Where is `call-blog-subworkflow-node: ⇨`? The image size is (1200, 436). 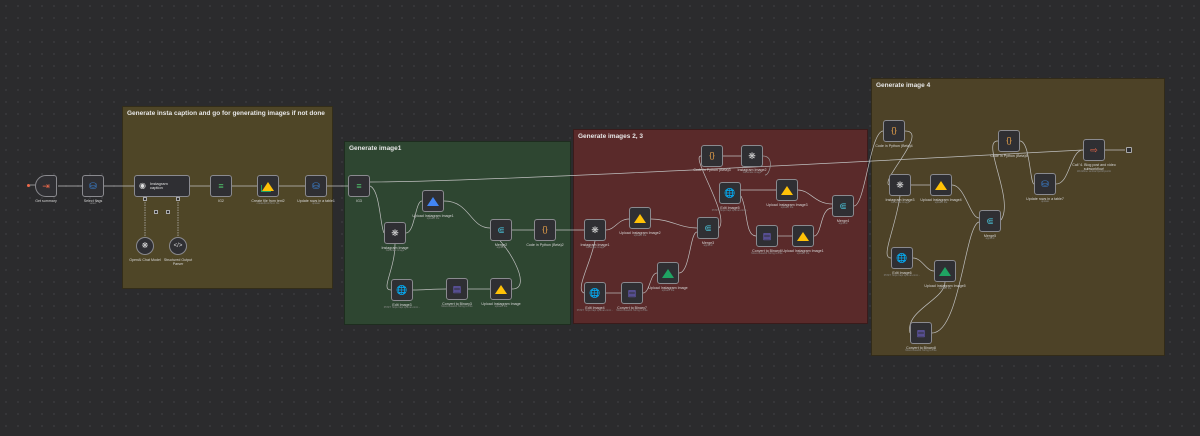 call-blog-subworkflow-node: ⇨ is located at coordinates (1094, 150).